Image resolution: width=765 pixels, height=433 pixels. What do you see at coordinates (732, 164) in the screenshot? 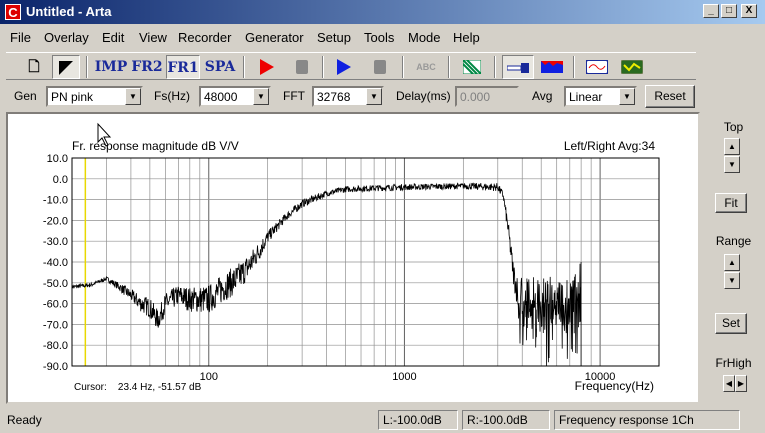
I see `top-down-button: ▼` at bounding box center [732, 164].